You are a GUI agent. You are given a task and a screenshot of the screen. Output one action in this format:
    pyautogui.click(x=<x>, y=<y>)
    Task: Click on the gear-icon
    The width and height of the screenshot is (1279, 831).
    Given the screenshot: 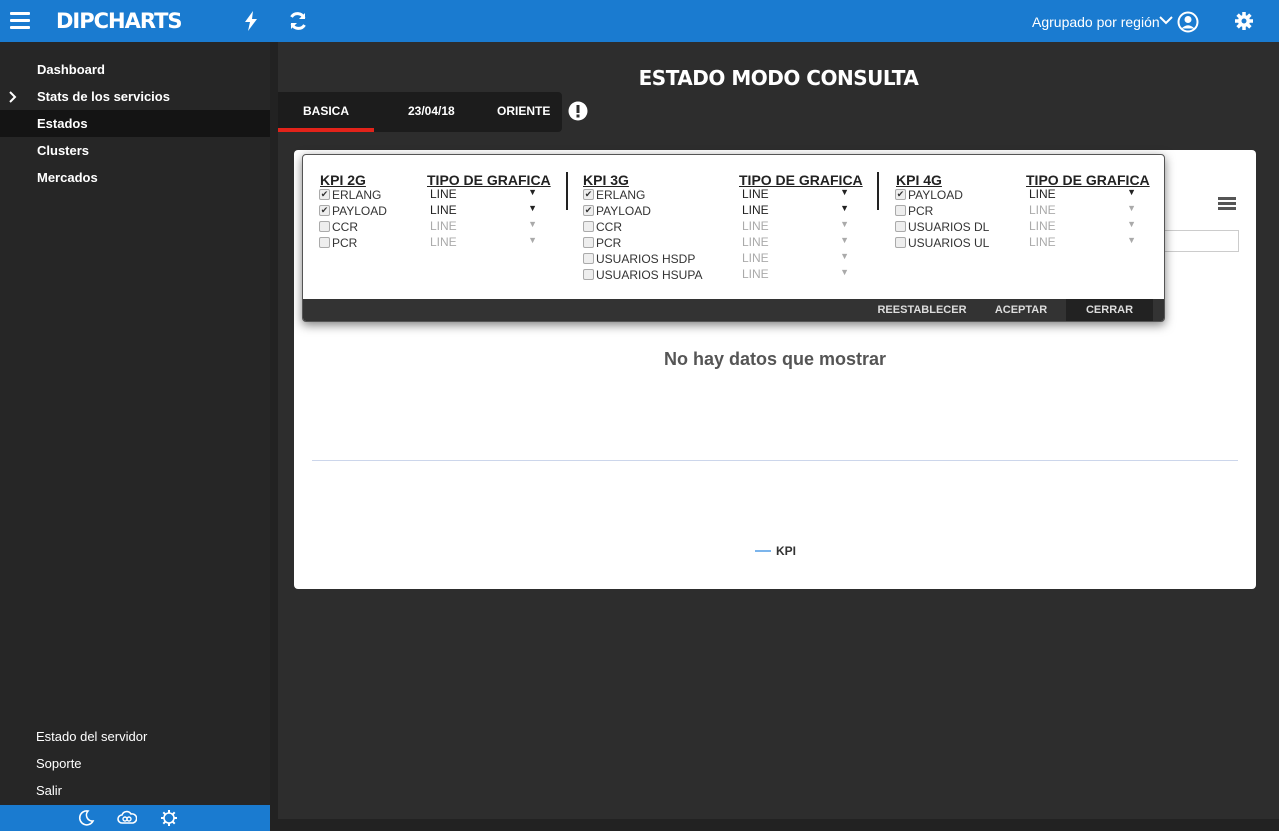 What is the action you would take?
    pyautogui.click(x=169, y=818)
    